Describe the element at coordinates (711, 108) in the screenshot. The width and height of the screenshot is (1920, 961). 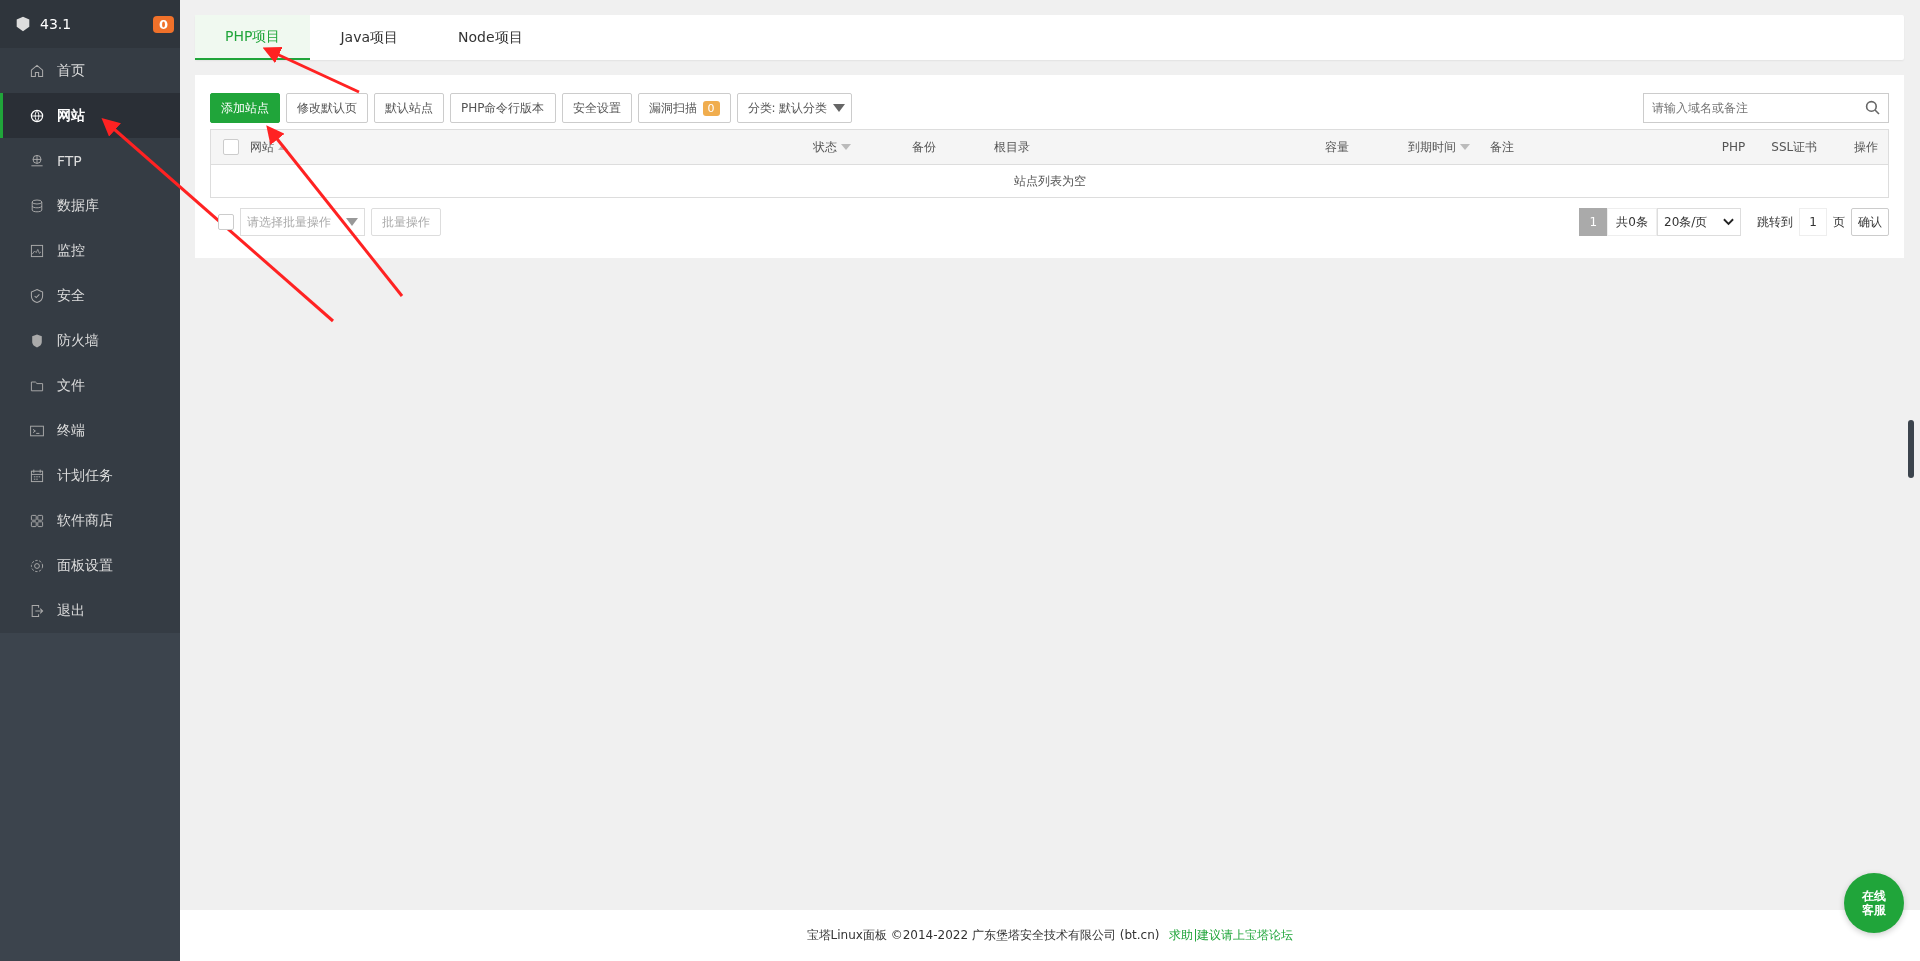
I see `count-badge: 0` at that location.